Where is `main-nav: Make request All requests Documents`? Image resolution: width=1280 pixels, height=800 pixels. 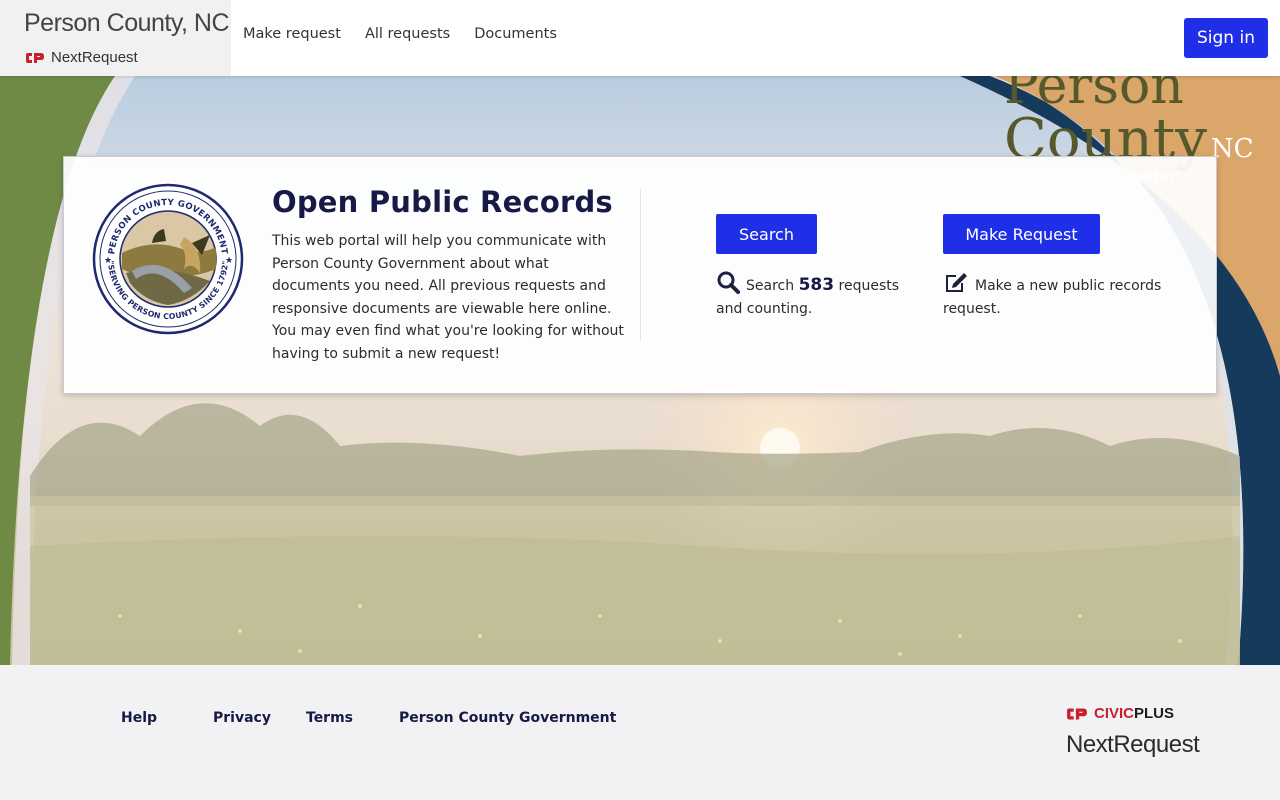
main-nav: Make request All requests Documents is located at coordinates (400, 34).